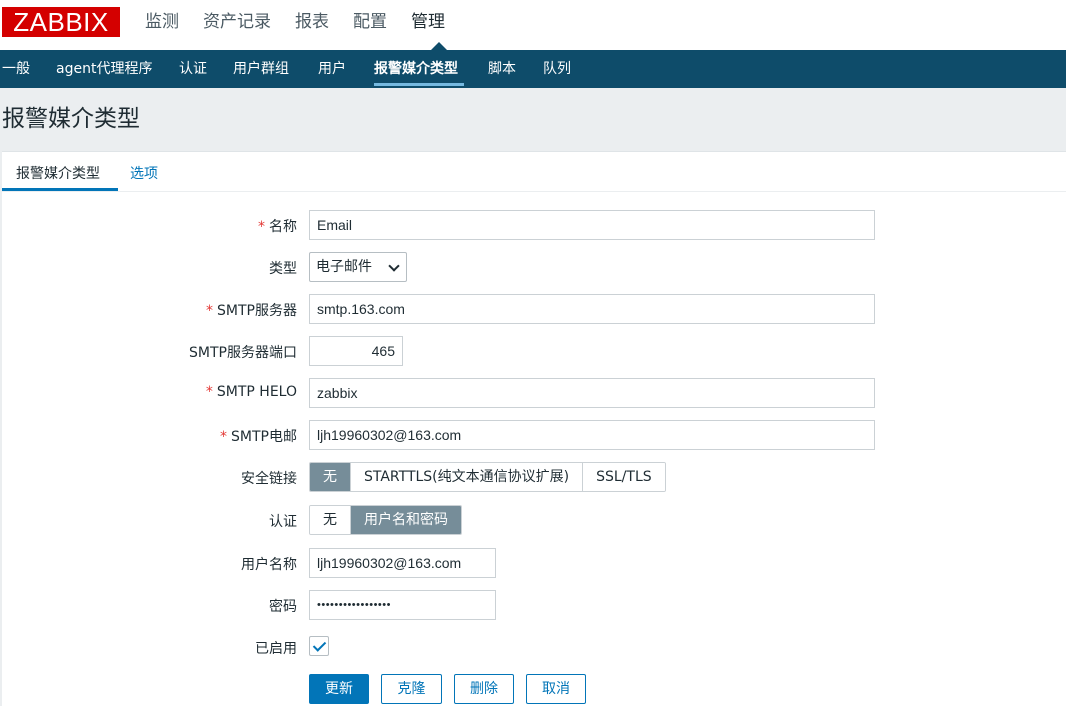 The image size is (1066, 706). I want to click on page-title: 报警媒介类型, so click(71, 119).